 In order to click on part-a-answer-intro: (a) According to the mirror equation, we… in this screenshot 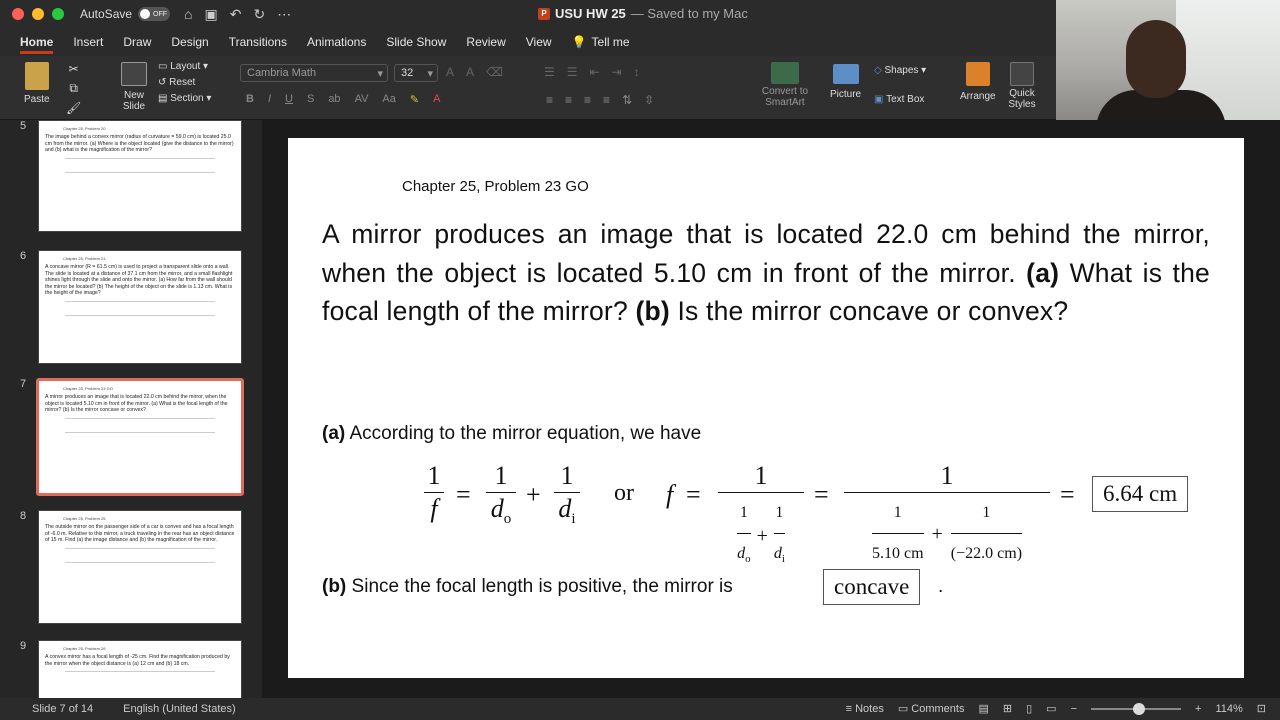, I will do `click(511, 434)`.